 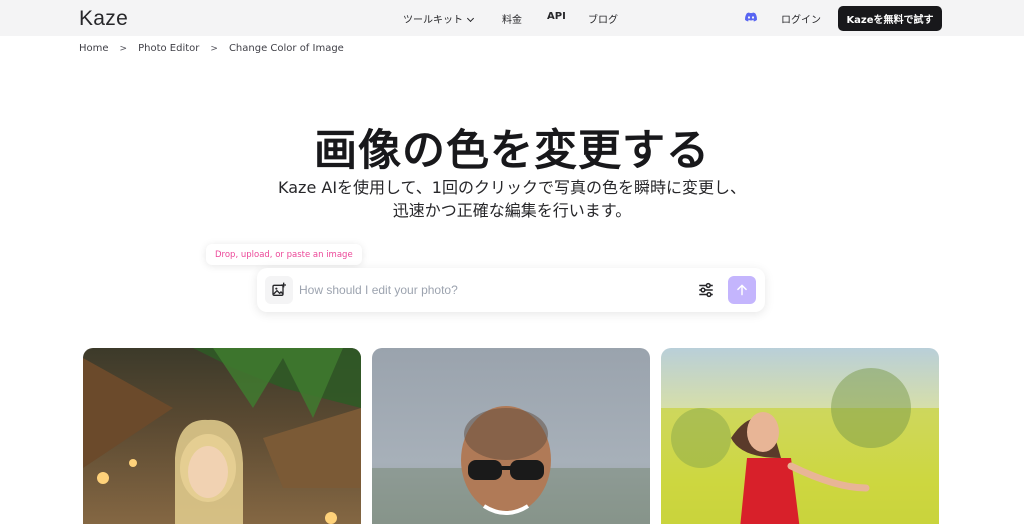 I want to click on top-navigation-bar: Kaze ツールキット 料金 API ブログ ログイン Kazeを無料で試す, so click(x=512, y=18).